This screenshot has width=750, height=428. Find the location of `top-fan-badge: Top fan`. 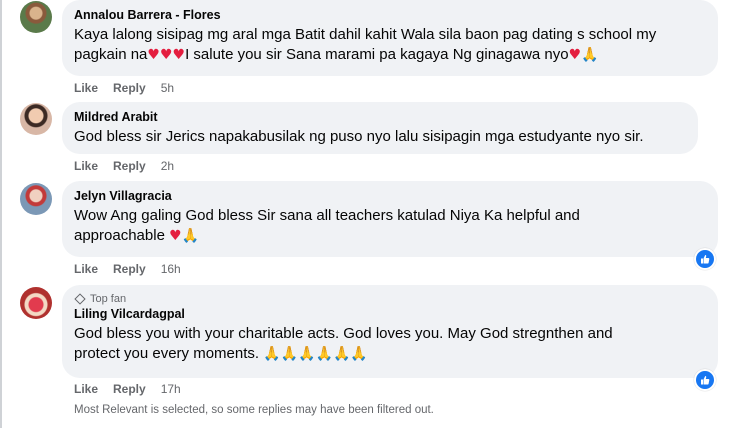

top-fan-badge: Top fan is located at coordinates (390, 299).